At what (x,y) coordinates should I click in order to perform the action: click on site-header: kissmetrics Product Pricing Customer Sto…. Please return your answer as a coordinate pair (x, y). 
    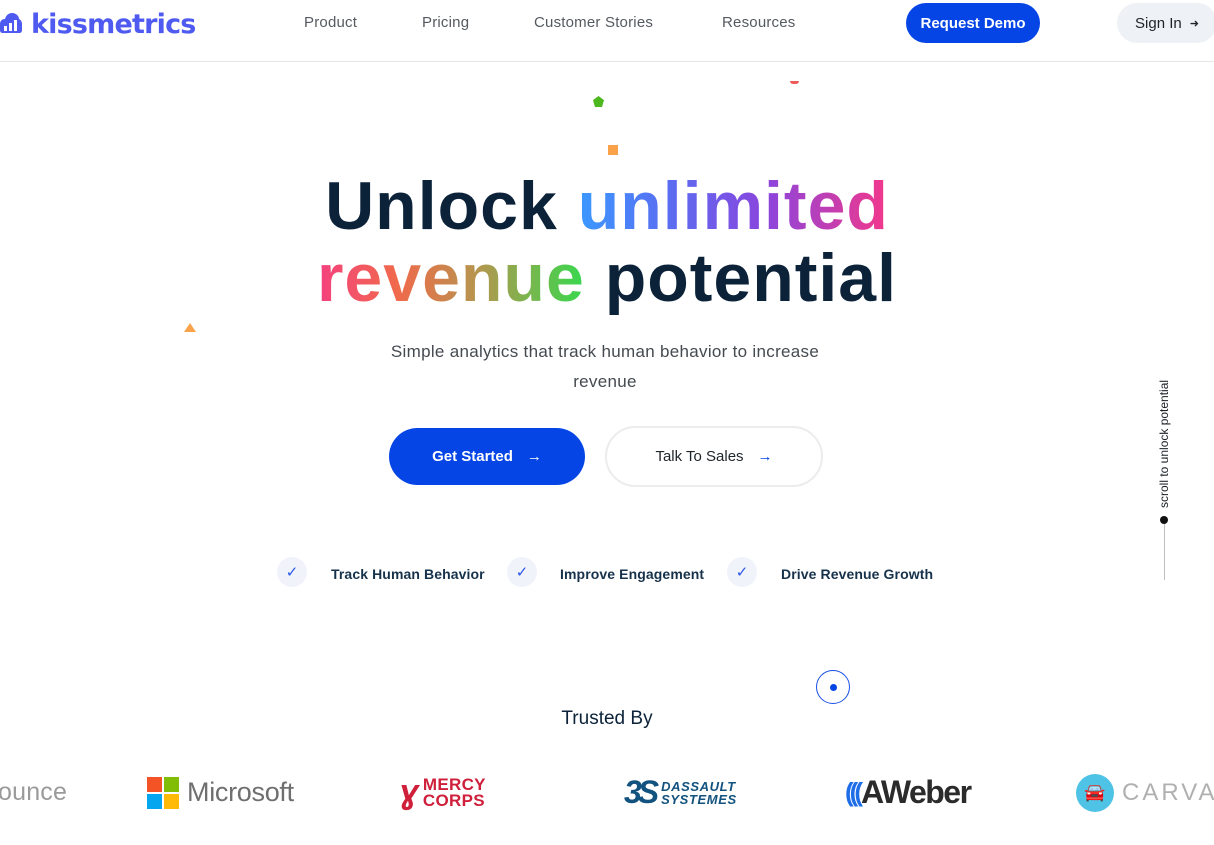
    Looking at the image, I should click on (607, 31).